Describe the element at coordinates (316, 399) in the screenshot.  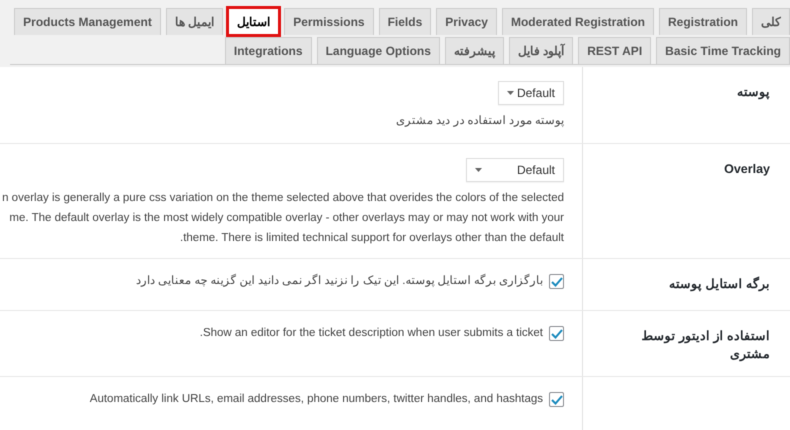
I see `checkbox-label: Automatically link URLs, email addresses, phone numbers, twitter handles, and hashtags` at that location.